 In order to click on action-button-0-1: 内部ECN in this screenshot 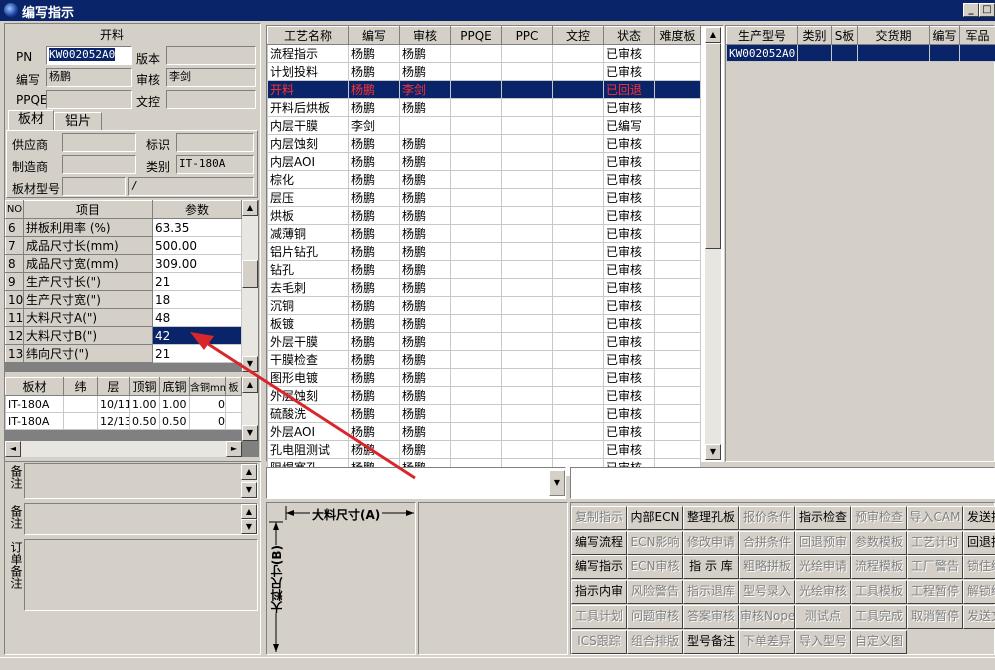, I will do `click(655, 518)`.